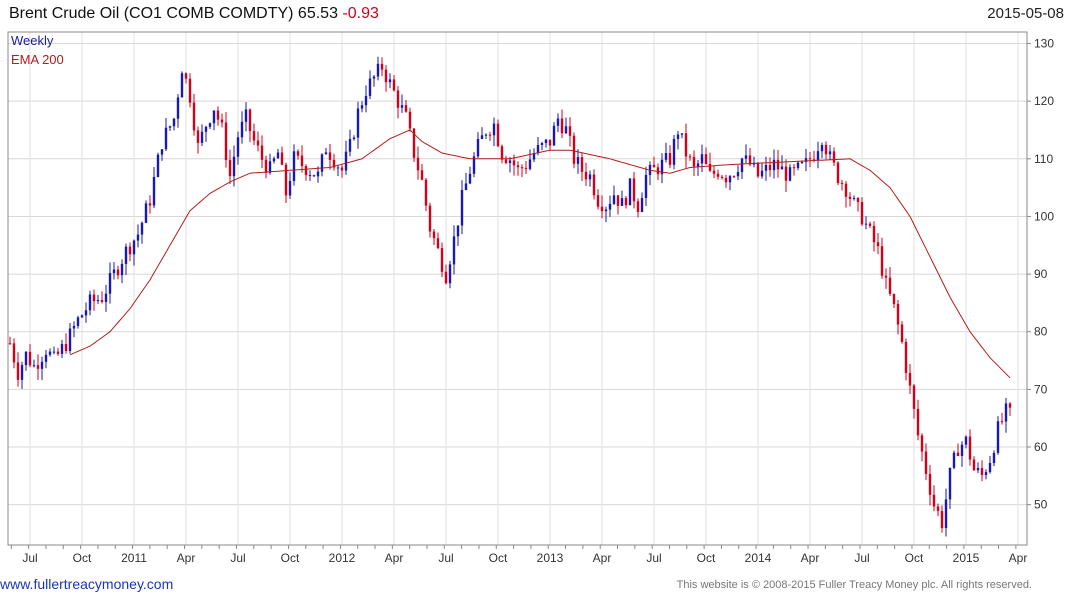 This screenshot has height=600, width=1075. Describe the element at coordinates (1044, 216) in the screenshot. I see `y-tick-label: 100` at that location.